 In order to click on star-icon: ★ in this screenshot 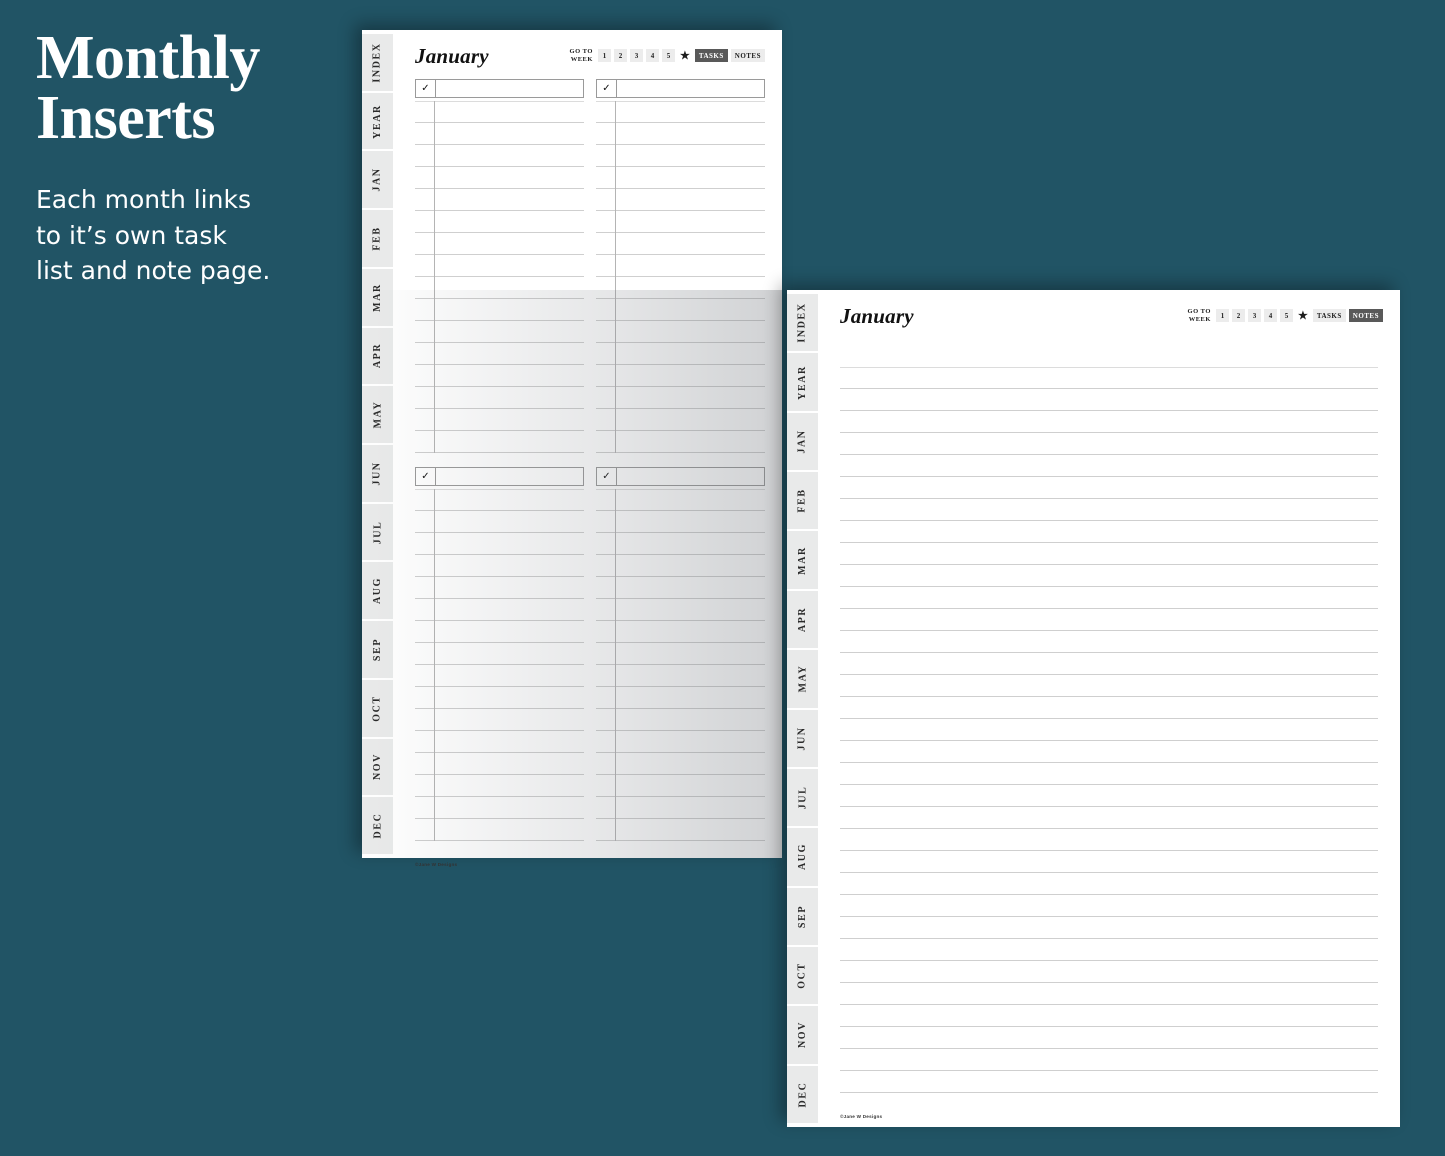, I will do `click(685, 55)`.